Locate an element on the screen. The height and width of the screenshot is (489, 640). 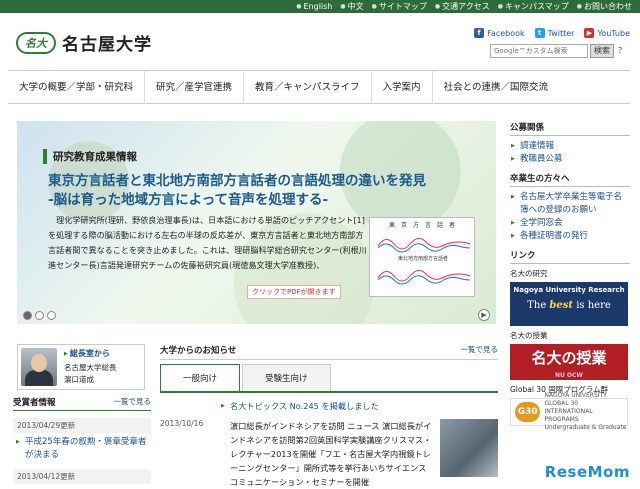
g30-line-1: NAGOYA UNIVERSITY is located at coordinates (575, 395).